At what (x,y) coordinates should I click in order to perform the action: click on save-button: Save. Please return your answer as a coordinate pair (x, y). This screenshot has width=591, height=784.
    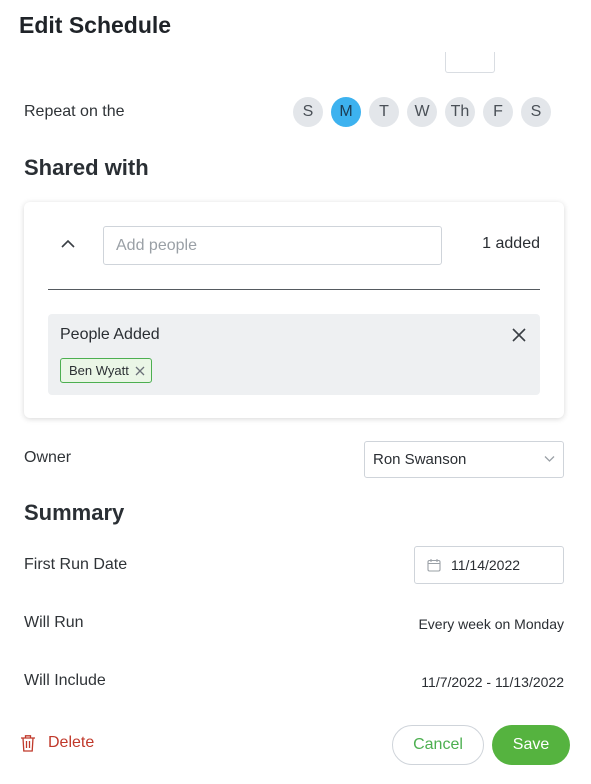
    Looking at the image, I should click on (531, 745).